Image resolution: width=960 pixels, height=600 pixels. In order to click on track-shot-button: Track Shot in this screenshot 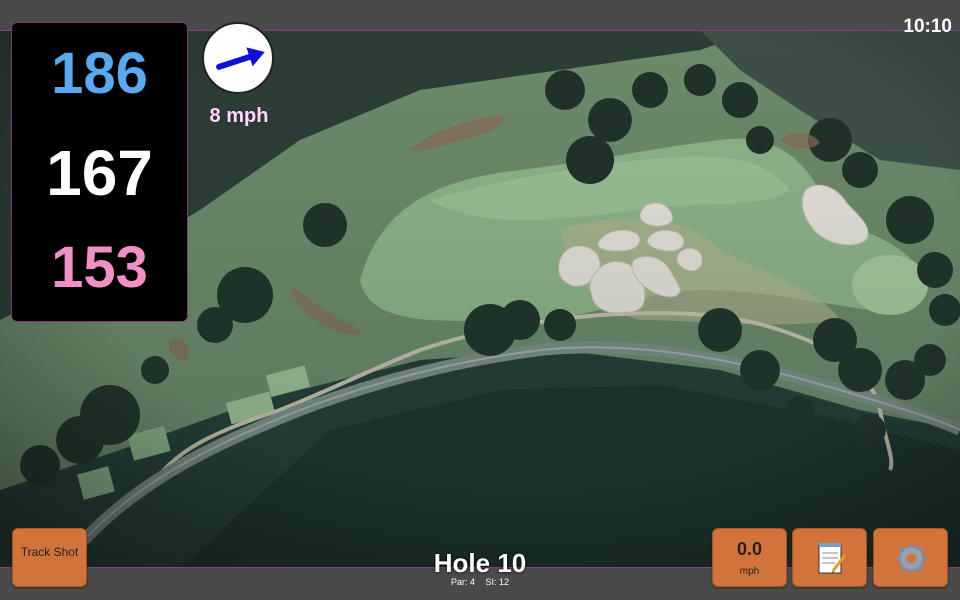, I will do `click(49, 557)`.